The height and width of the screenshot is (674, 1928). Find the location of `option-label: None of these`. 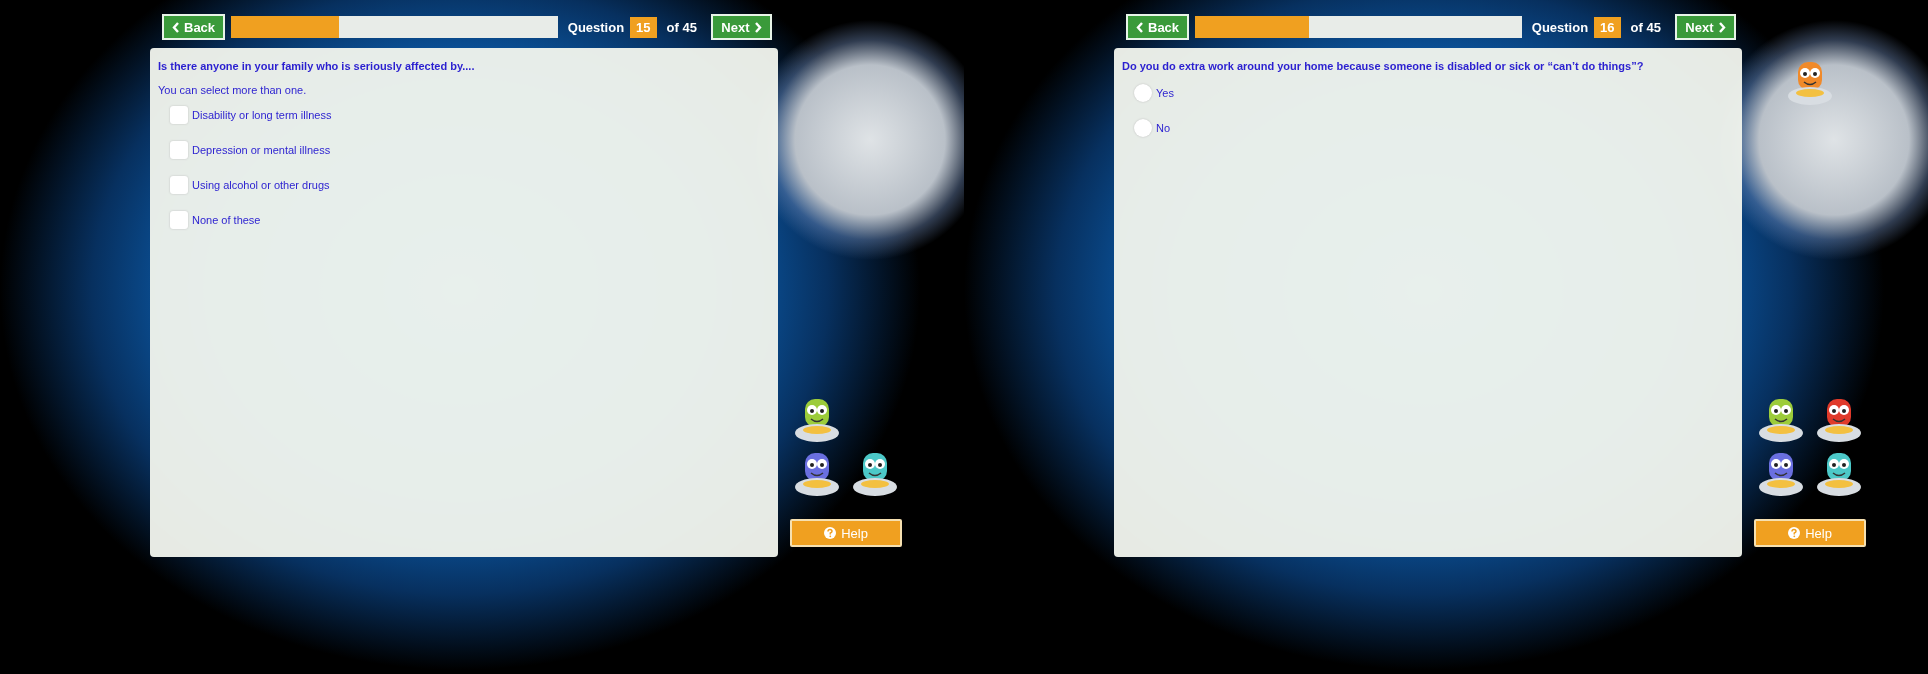

option-label: None of these is located at coordinates (226, 220).